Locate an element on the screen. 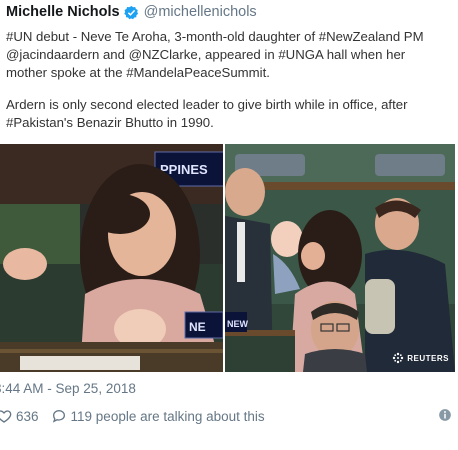 This screenshot has height=450, width=458. reuters-label: REUTERS is located at coordinates (428, 358).